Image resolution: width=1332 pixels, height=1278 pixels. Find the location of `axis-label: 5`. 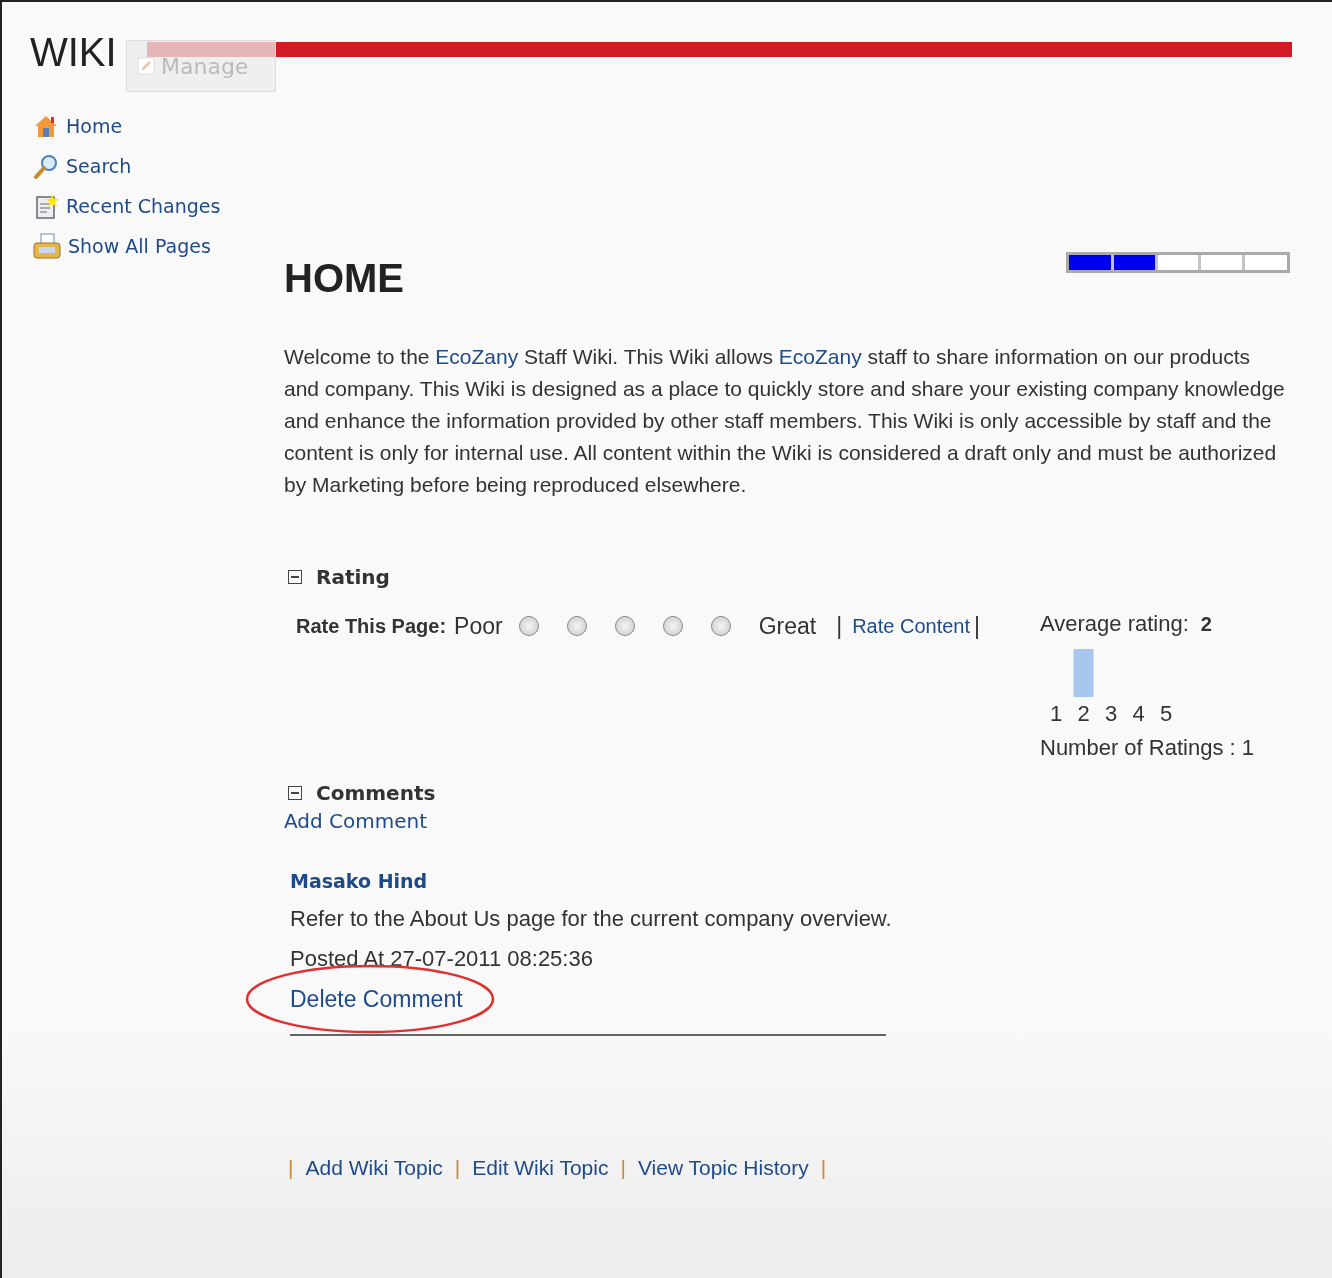

axis-label: 5 is located at coordinates (1166, 713).